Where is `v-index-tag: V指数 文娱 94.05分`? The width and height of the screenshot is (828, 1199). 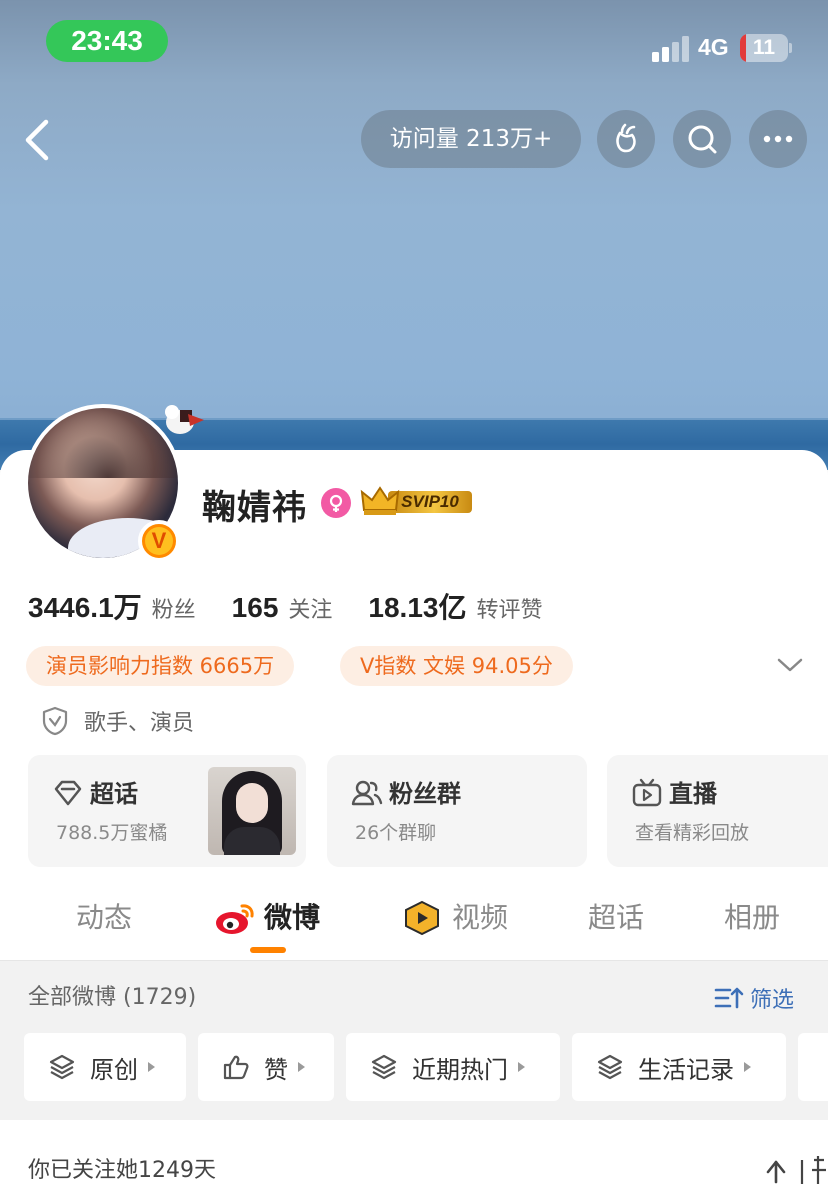 v-index-tag: V指数 文娱 94.05分 is located at coordinates (456, 666).